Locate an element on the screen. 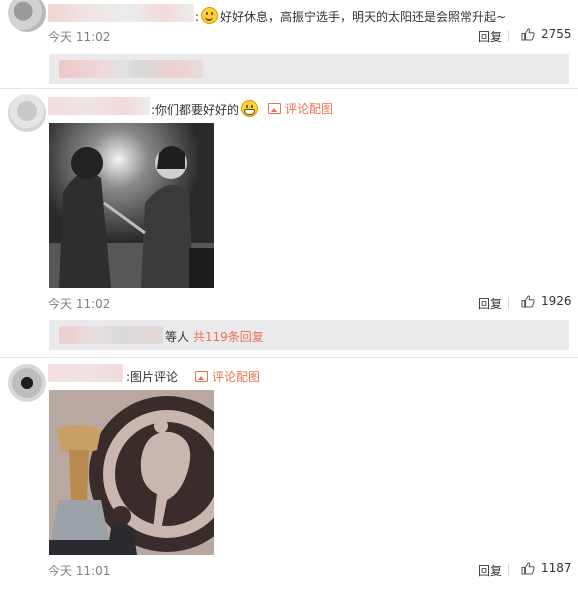 The height and width of the screenshot is (592, 578). comment-text: :你们都要好好的 is located at coordinates (205, 109).